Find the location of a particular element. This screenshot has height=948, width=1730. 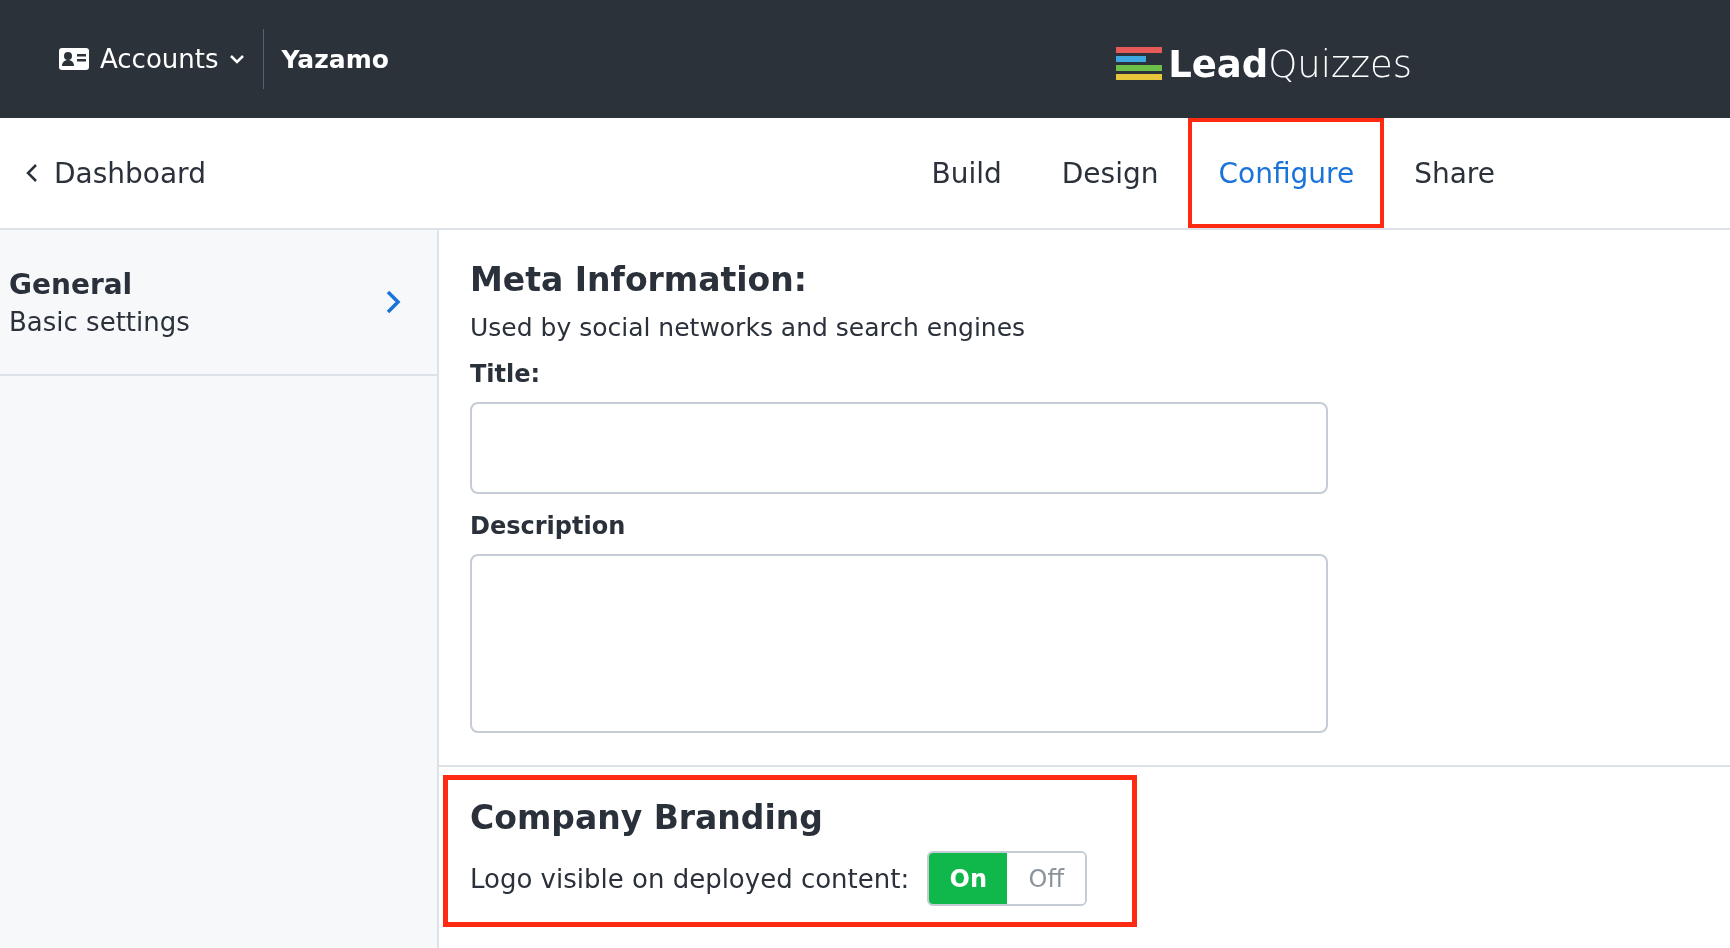

nav-tab: Design is located at coordinates (1110, 173).